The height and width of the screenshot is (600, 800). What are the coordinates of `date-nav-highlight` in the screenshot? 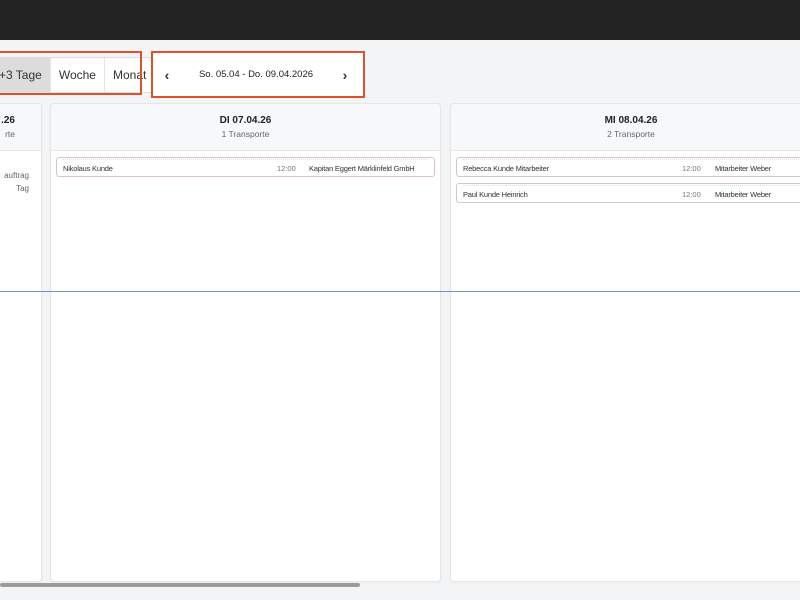 It's located at (258, 74).